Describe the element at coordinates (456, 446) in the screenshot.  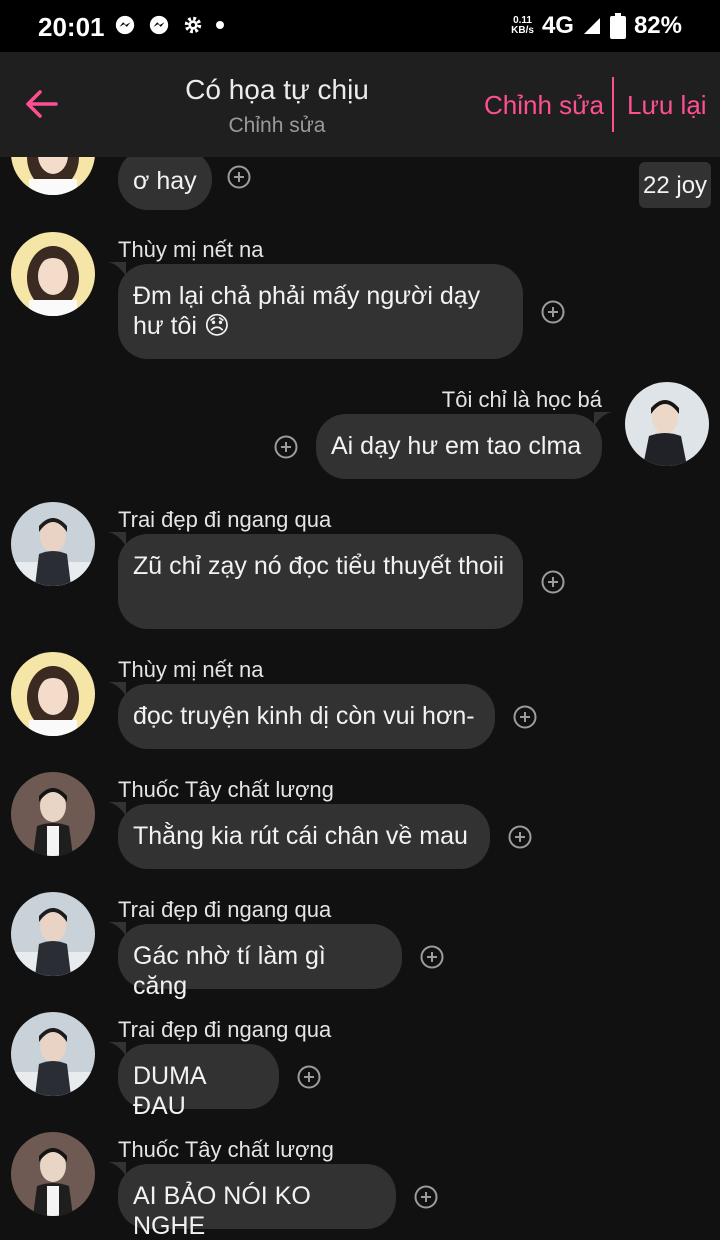
I see `message-text: Ai dạy hư em tao clma` at that location.